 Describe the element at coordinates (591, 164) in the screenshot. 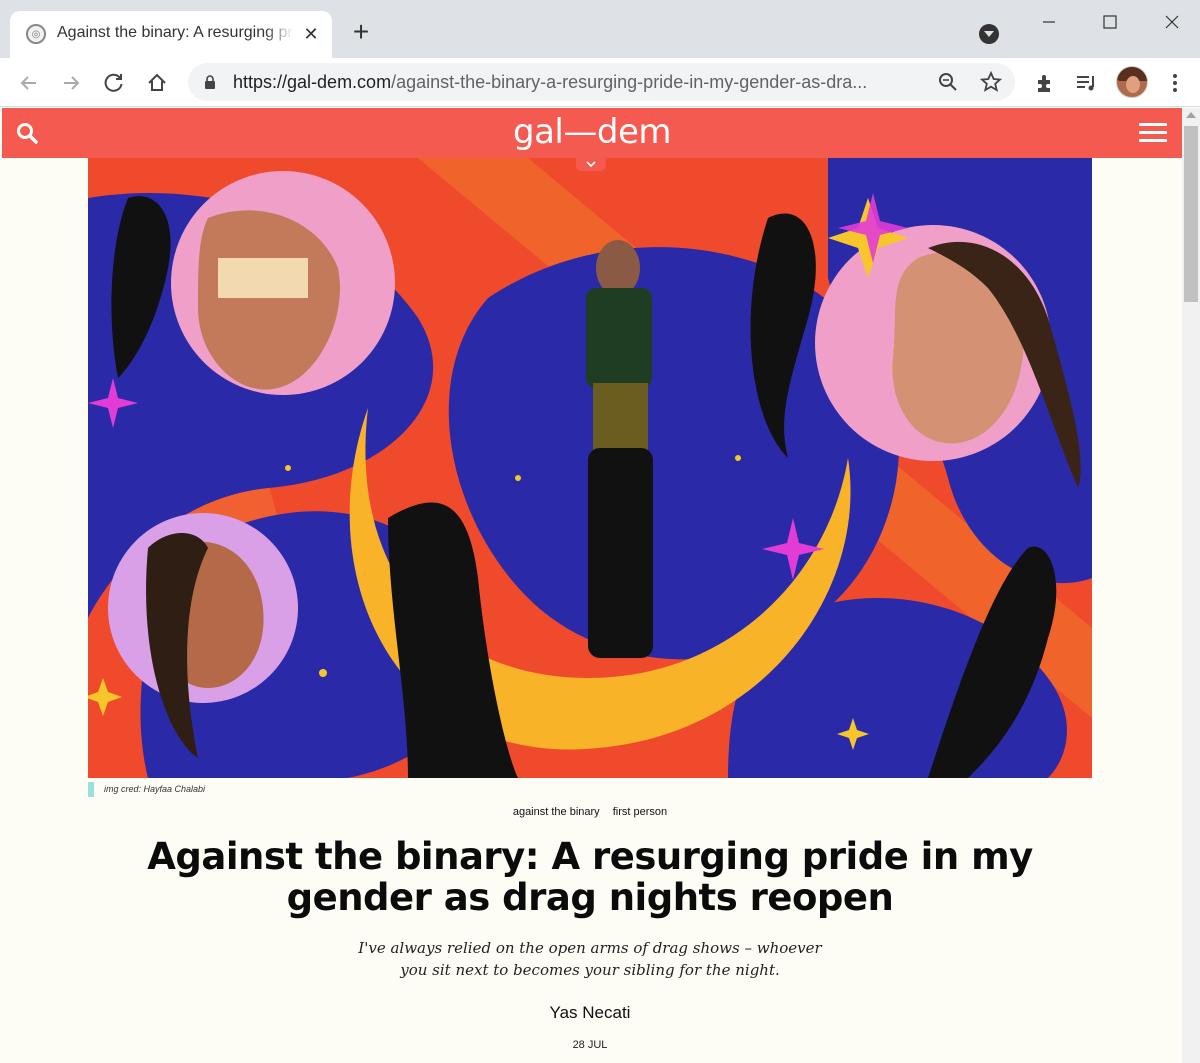

I see `chevron-down-icon` at that location.